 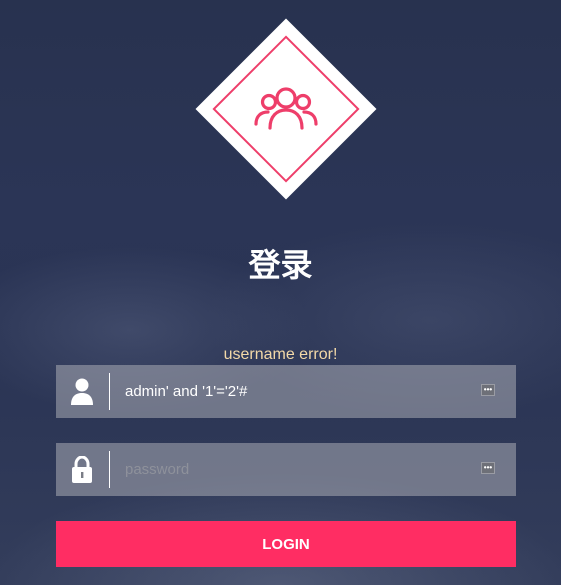 I want to click on logo, so click(x=286, y=109).